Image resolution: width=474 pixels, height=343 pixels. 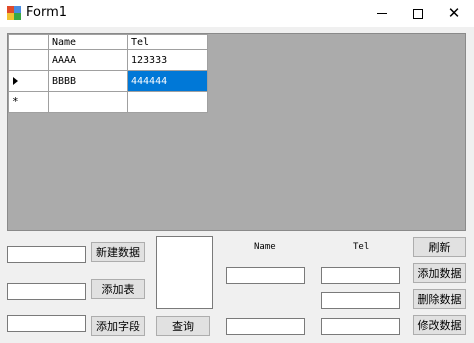 What do you see at coordinates (118, 326) in the screenshot?
I see `add-field-button: 添加字段` at bounding box center [118, 326].